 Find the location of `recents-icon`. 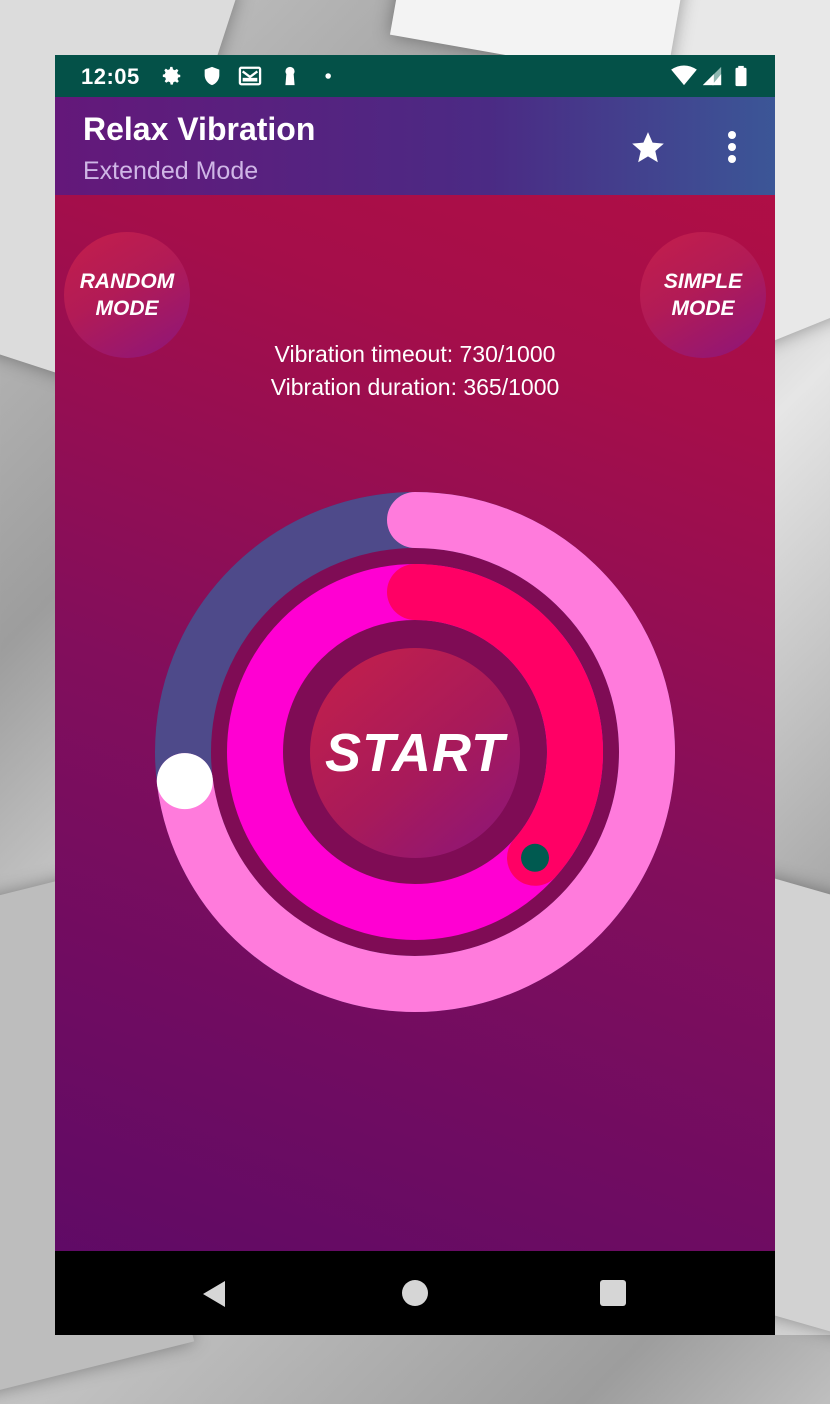

recents-icon is located at coordinates (613, 1293).